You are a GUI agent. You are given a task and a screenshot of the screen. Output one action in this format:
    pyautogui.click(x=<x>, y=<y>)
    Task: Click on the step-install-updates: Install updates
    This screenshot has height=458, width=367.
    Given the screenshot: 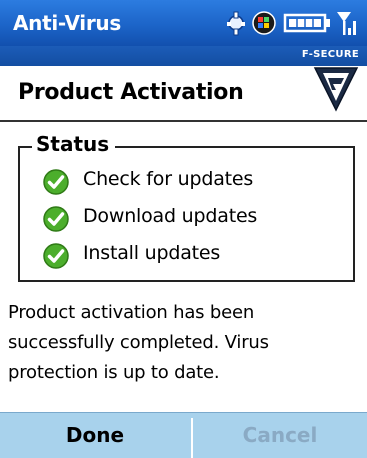 What is the action you would take?
    pyautogui.click(x=192, y=255)
    